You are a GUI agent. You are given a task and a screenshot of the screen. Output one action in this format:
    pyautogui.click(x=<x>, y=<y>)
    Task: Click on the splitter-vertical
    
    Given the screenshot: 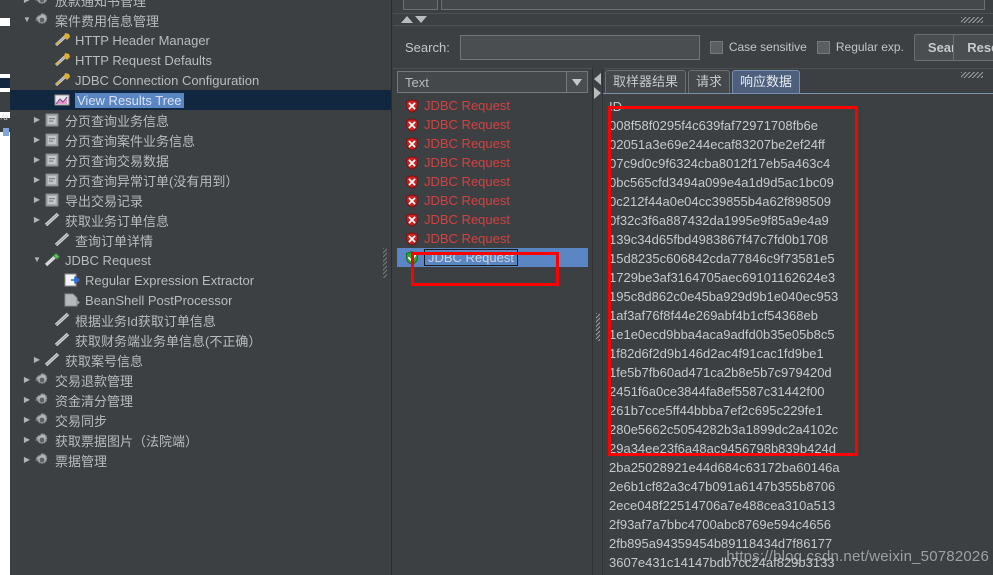 What is the action you would take?
    pyautogui.click(x=598, y=321)
    